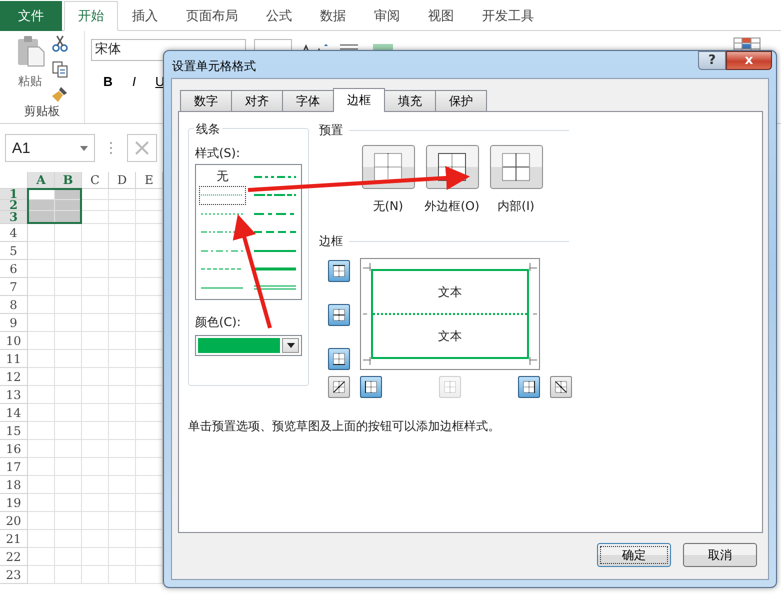 The width and height of the screenshot is (781, 595). I want to click on bold-button: B, so click(108, 81).